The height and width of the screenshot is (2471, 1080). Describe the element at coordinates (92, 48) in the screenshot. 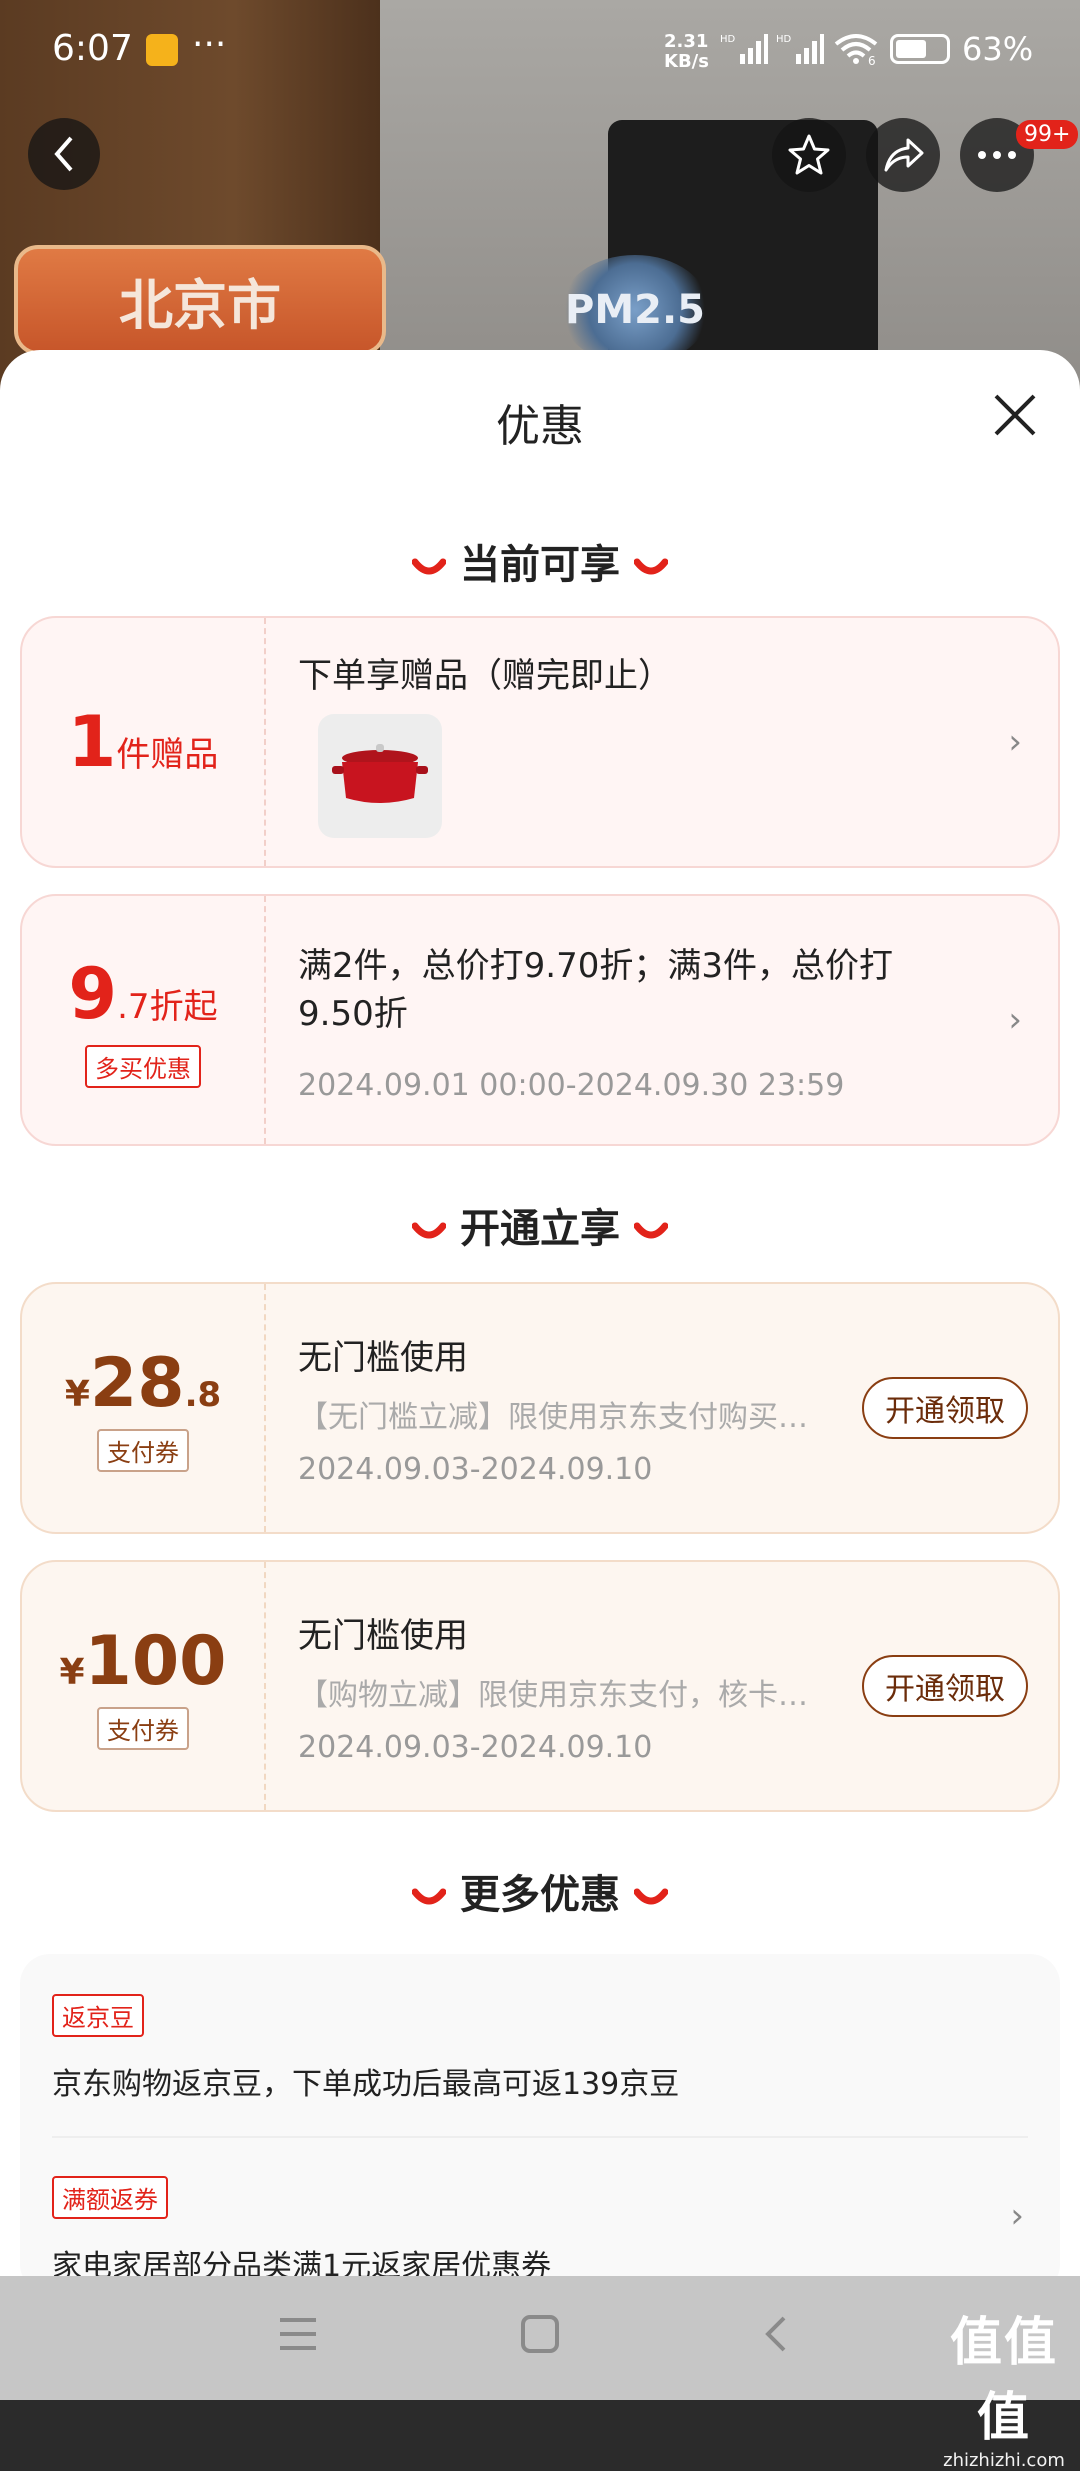

I see `status-time: 6:07` at that location.